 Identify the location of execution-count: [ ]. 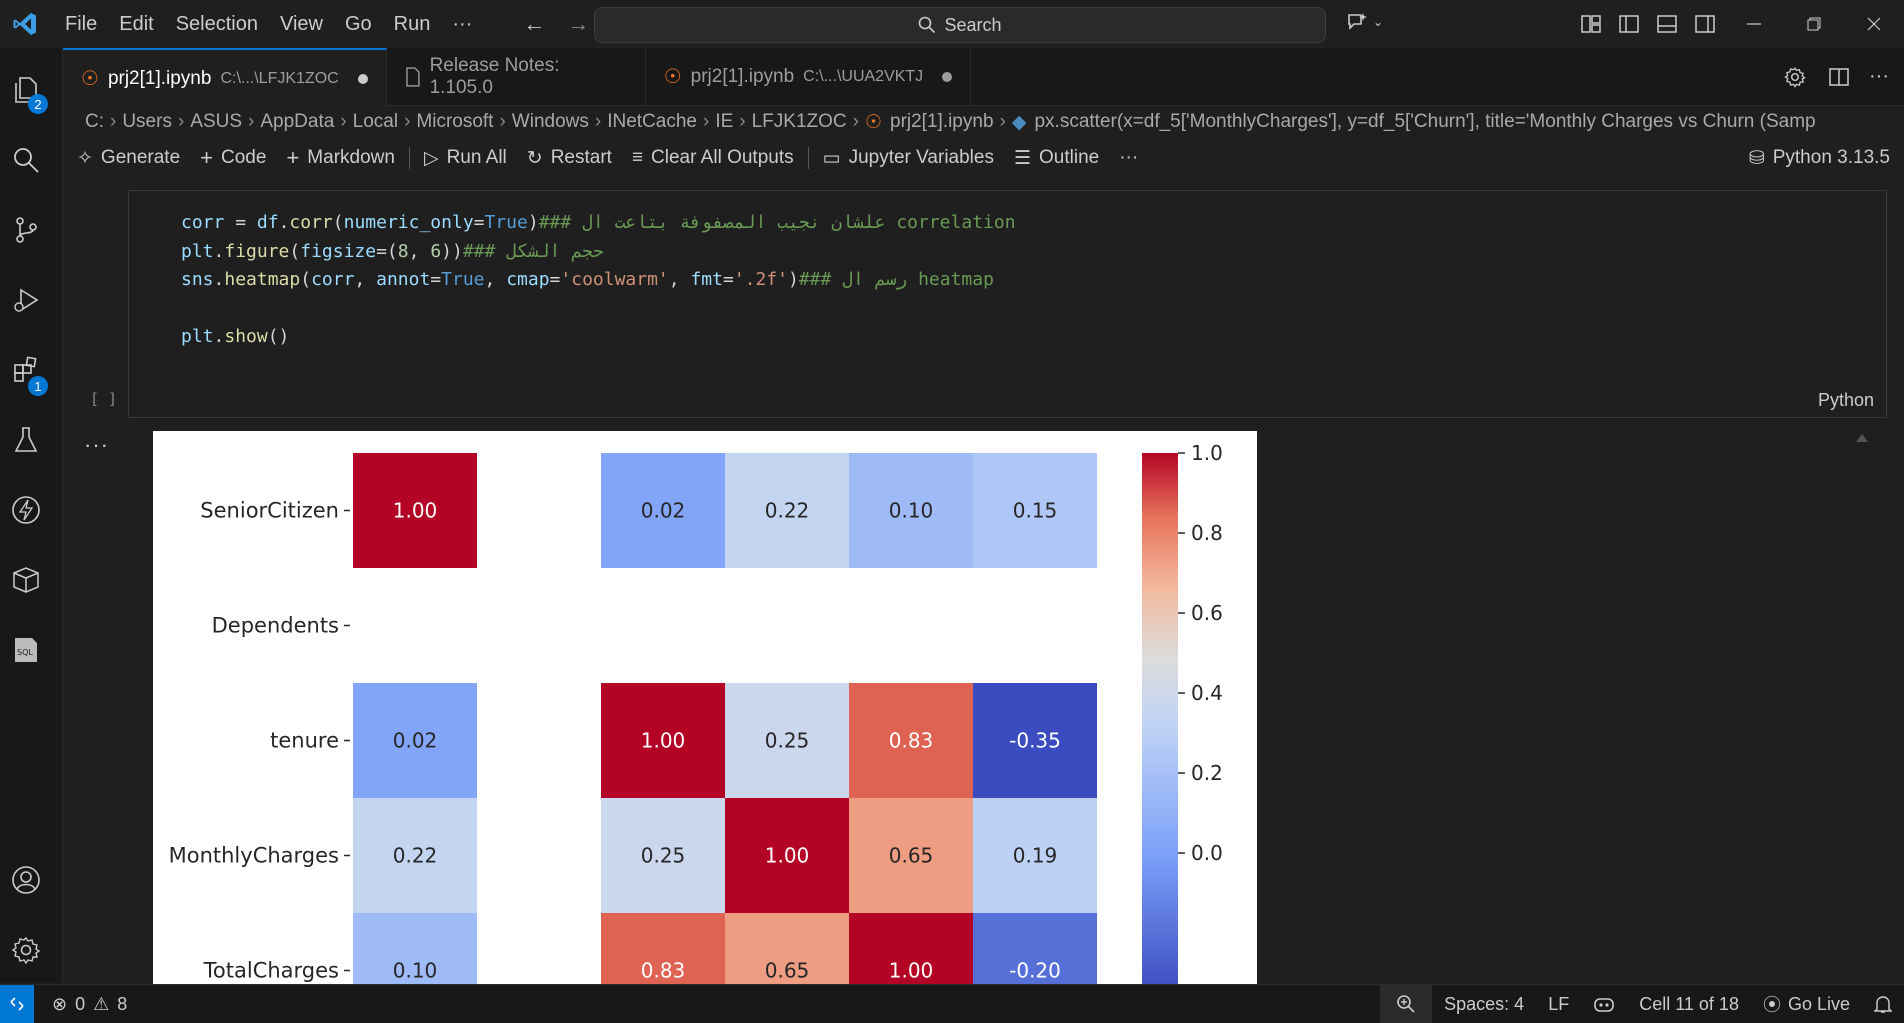
(104, 399).